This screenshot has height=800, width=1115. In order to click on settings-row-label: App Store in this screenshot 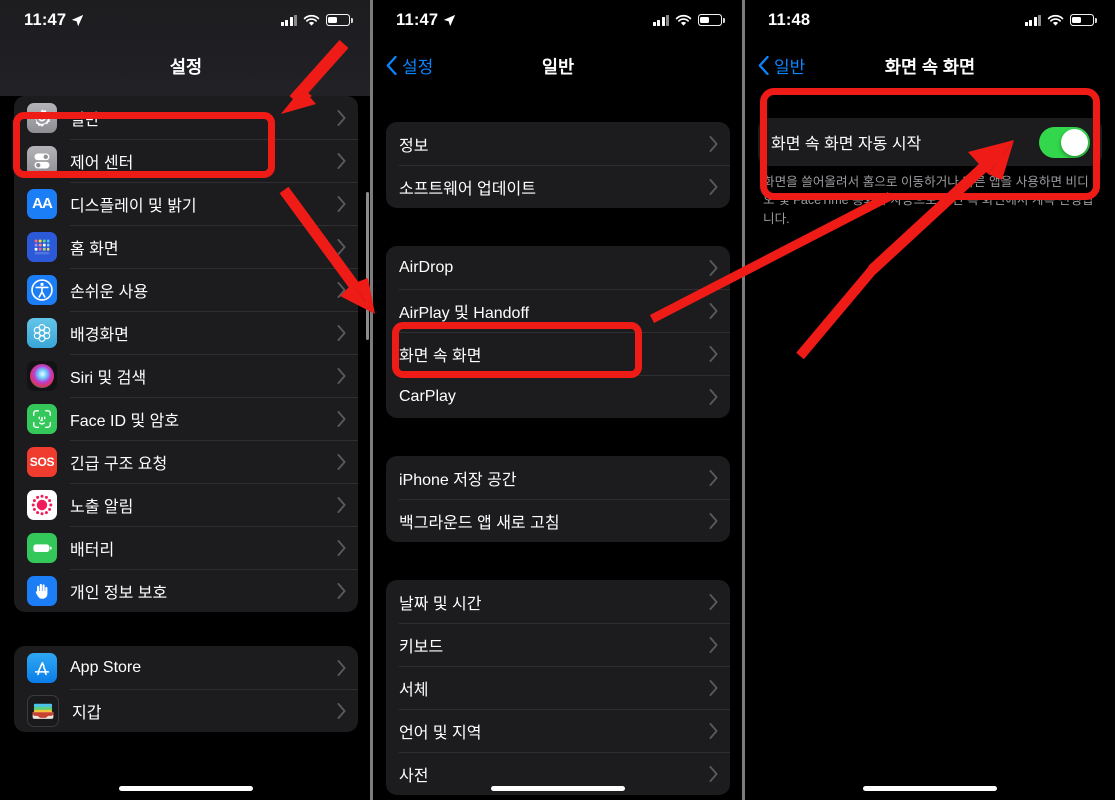, I will do `click(106, 667)`.